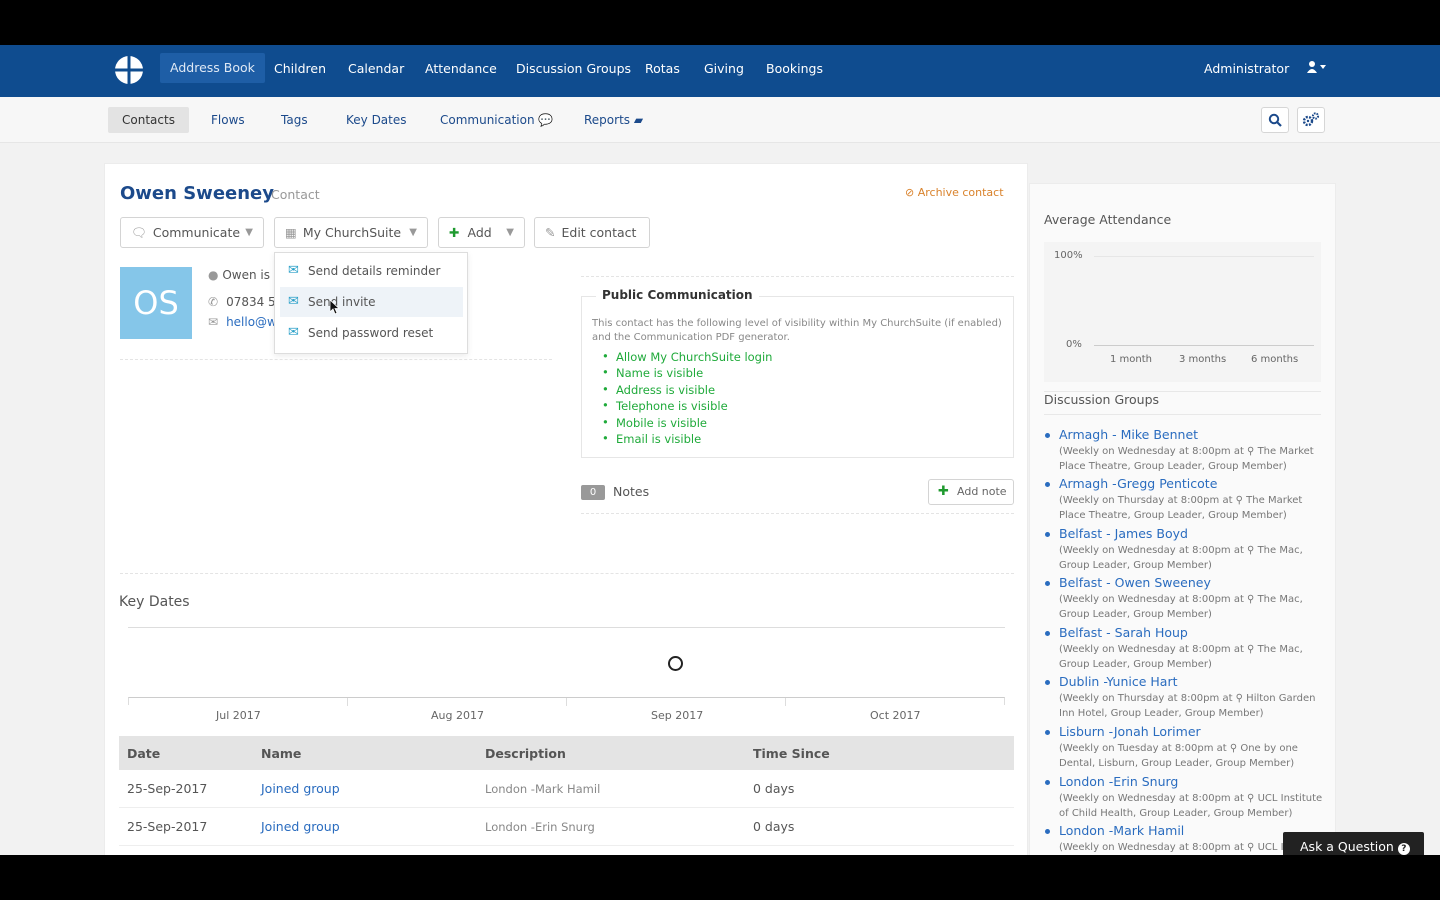 This screenshot has height=900, width=1440. Describe the element at coordinates (895, 715) in the screenshot. I see `timeline-label: Oct 2017` at that location.